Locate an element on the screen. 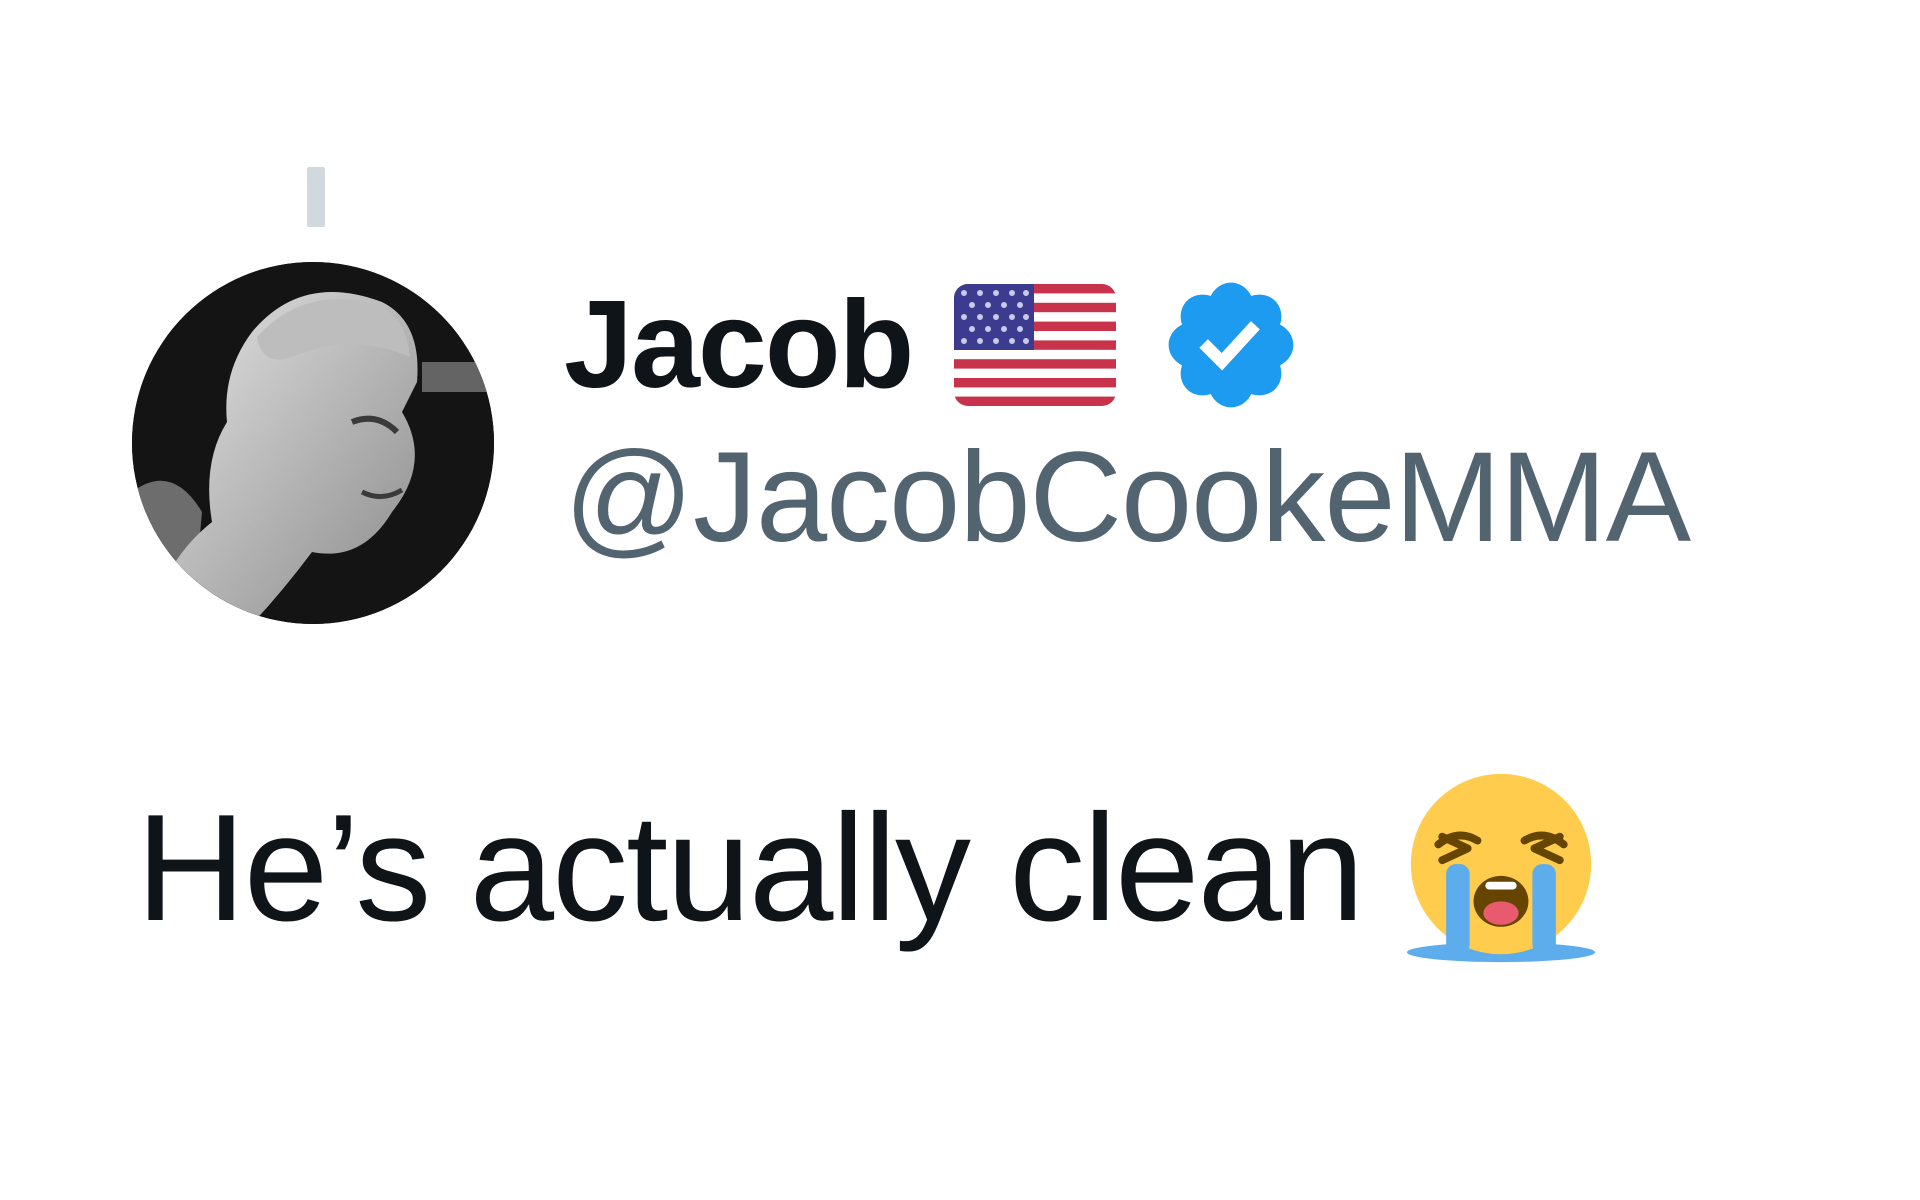 The height and width of the screenshot is (1200, 1920). display-name: Jacob is located at coordinates (739, 345).